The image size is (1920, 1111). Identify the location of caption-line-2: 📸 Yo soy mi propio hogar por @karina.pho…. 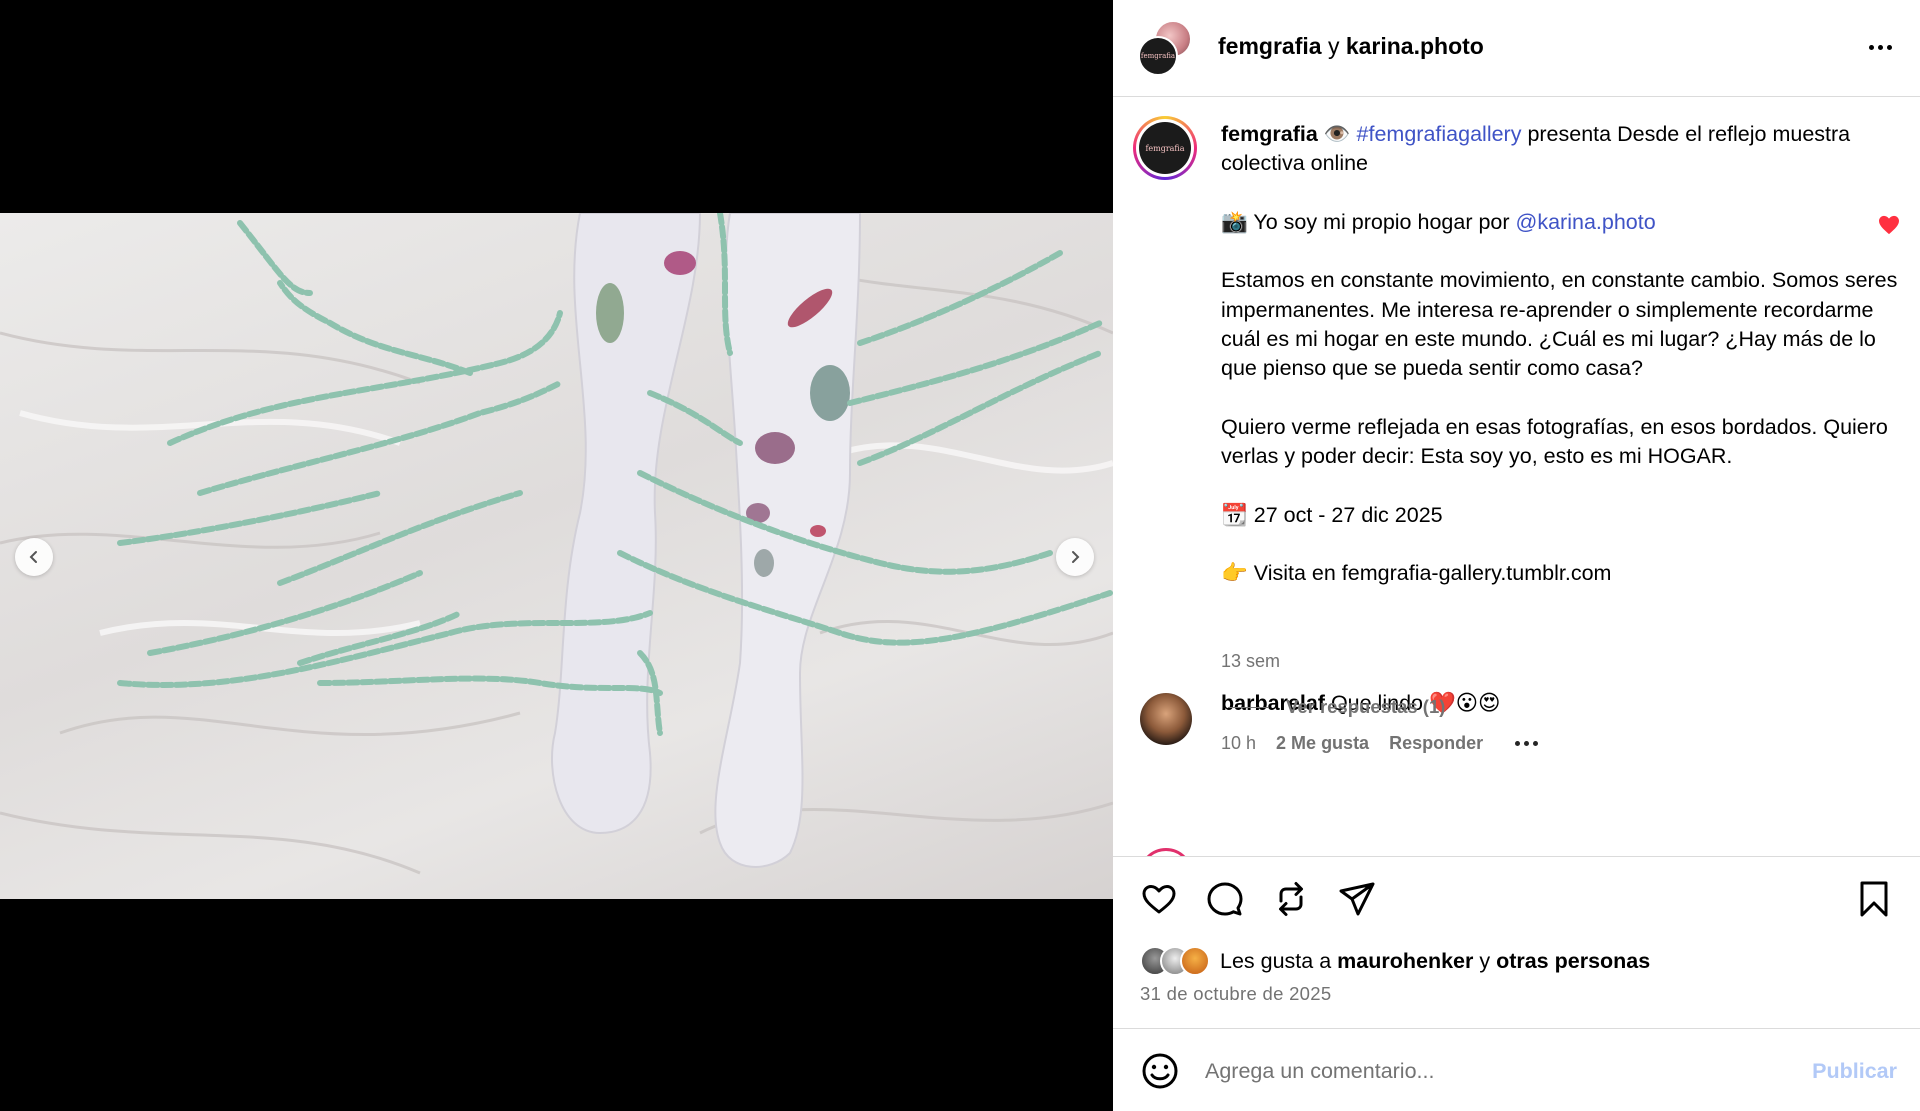
(1566, 222).